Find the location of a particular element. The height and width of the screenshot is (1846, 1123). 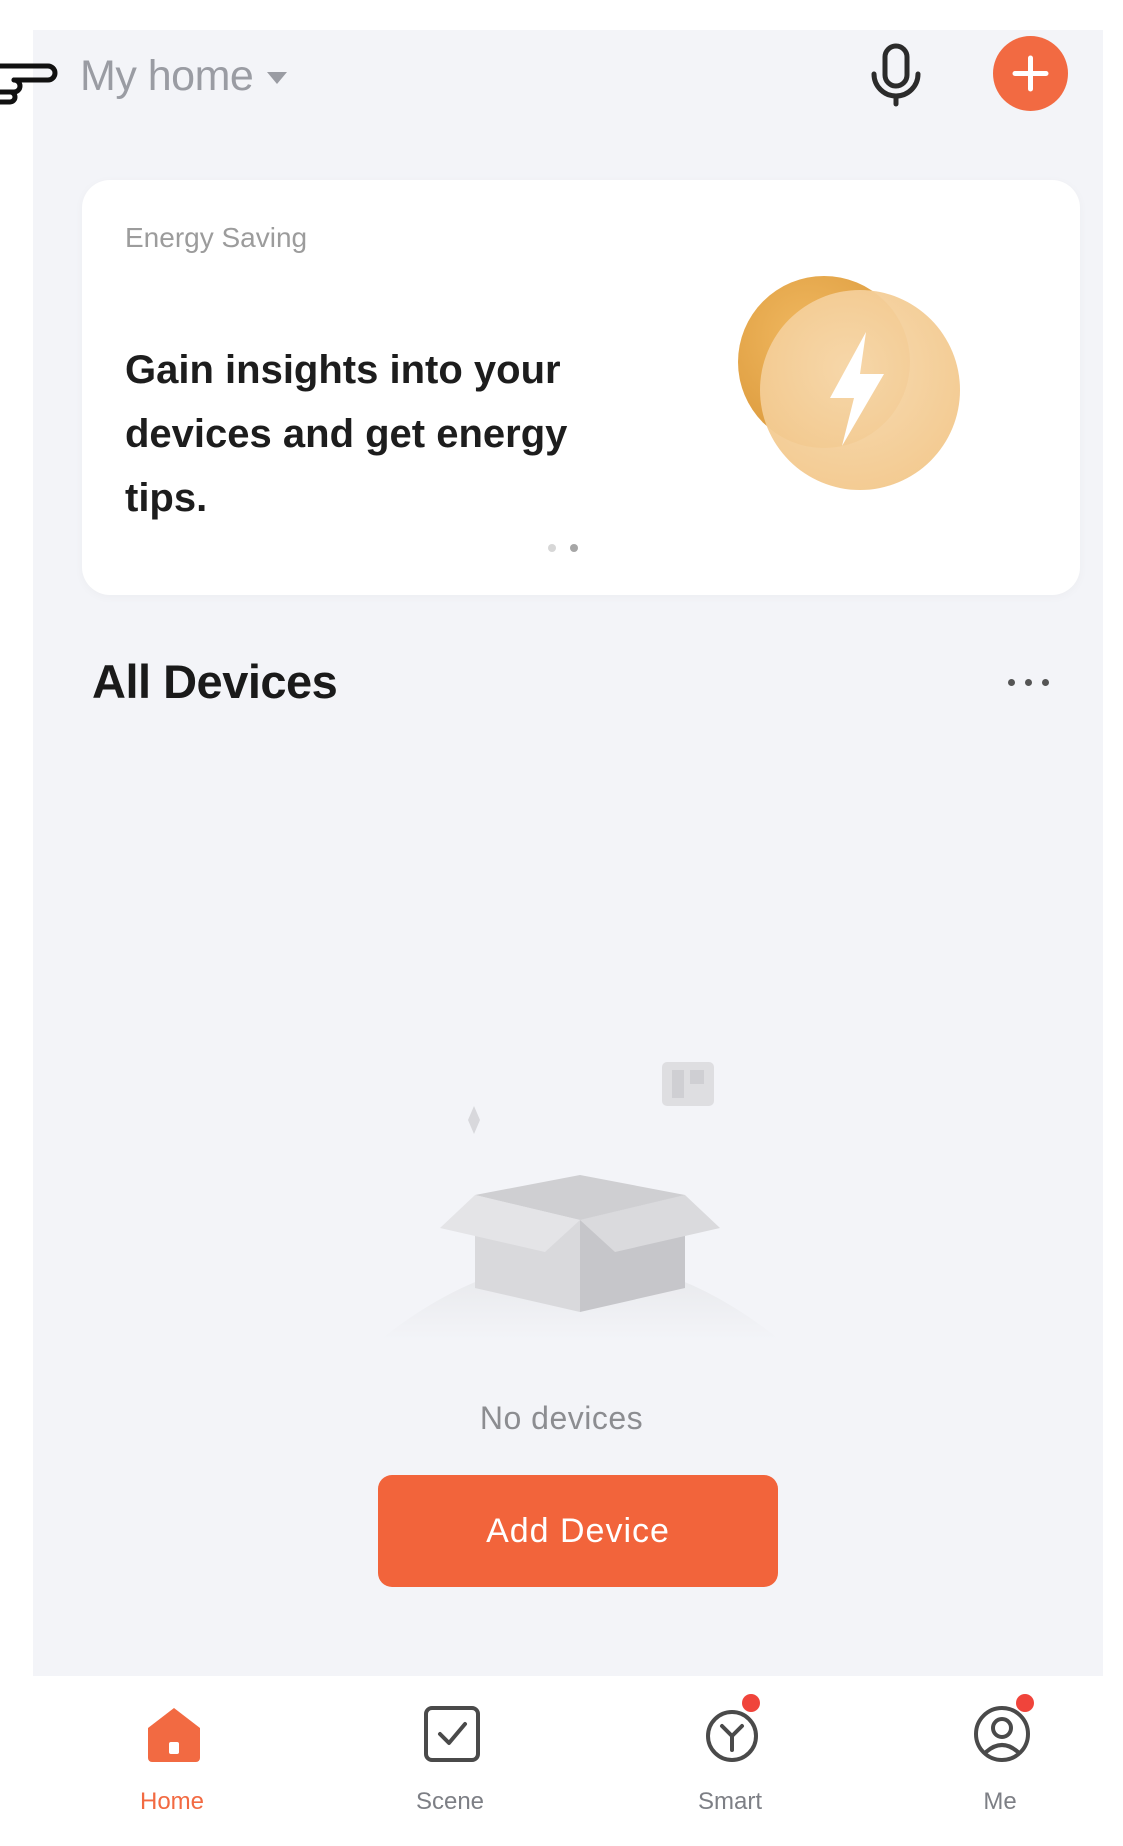

scene-checkbox-icon is located at coordinates (452, 1734).